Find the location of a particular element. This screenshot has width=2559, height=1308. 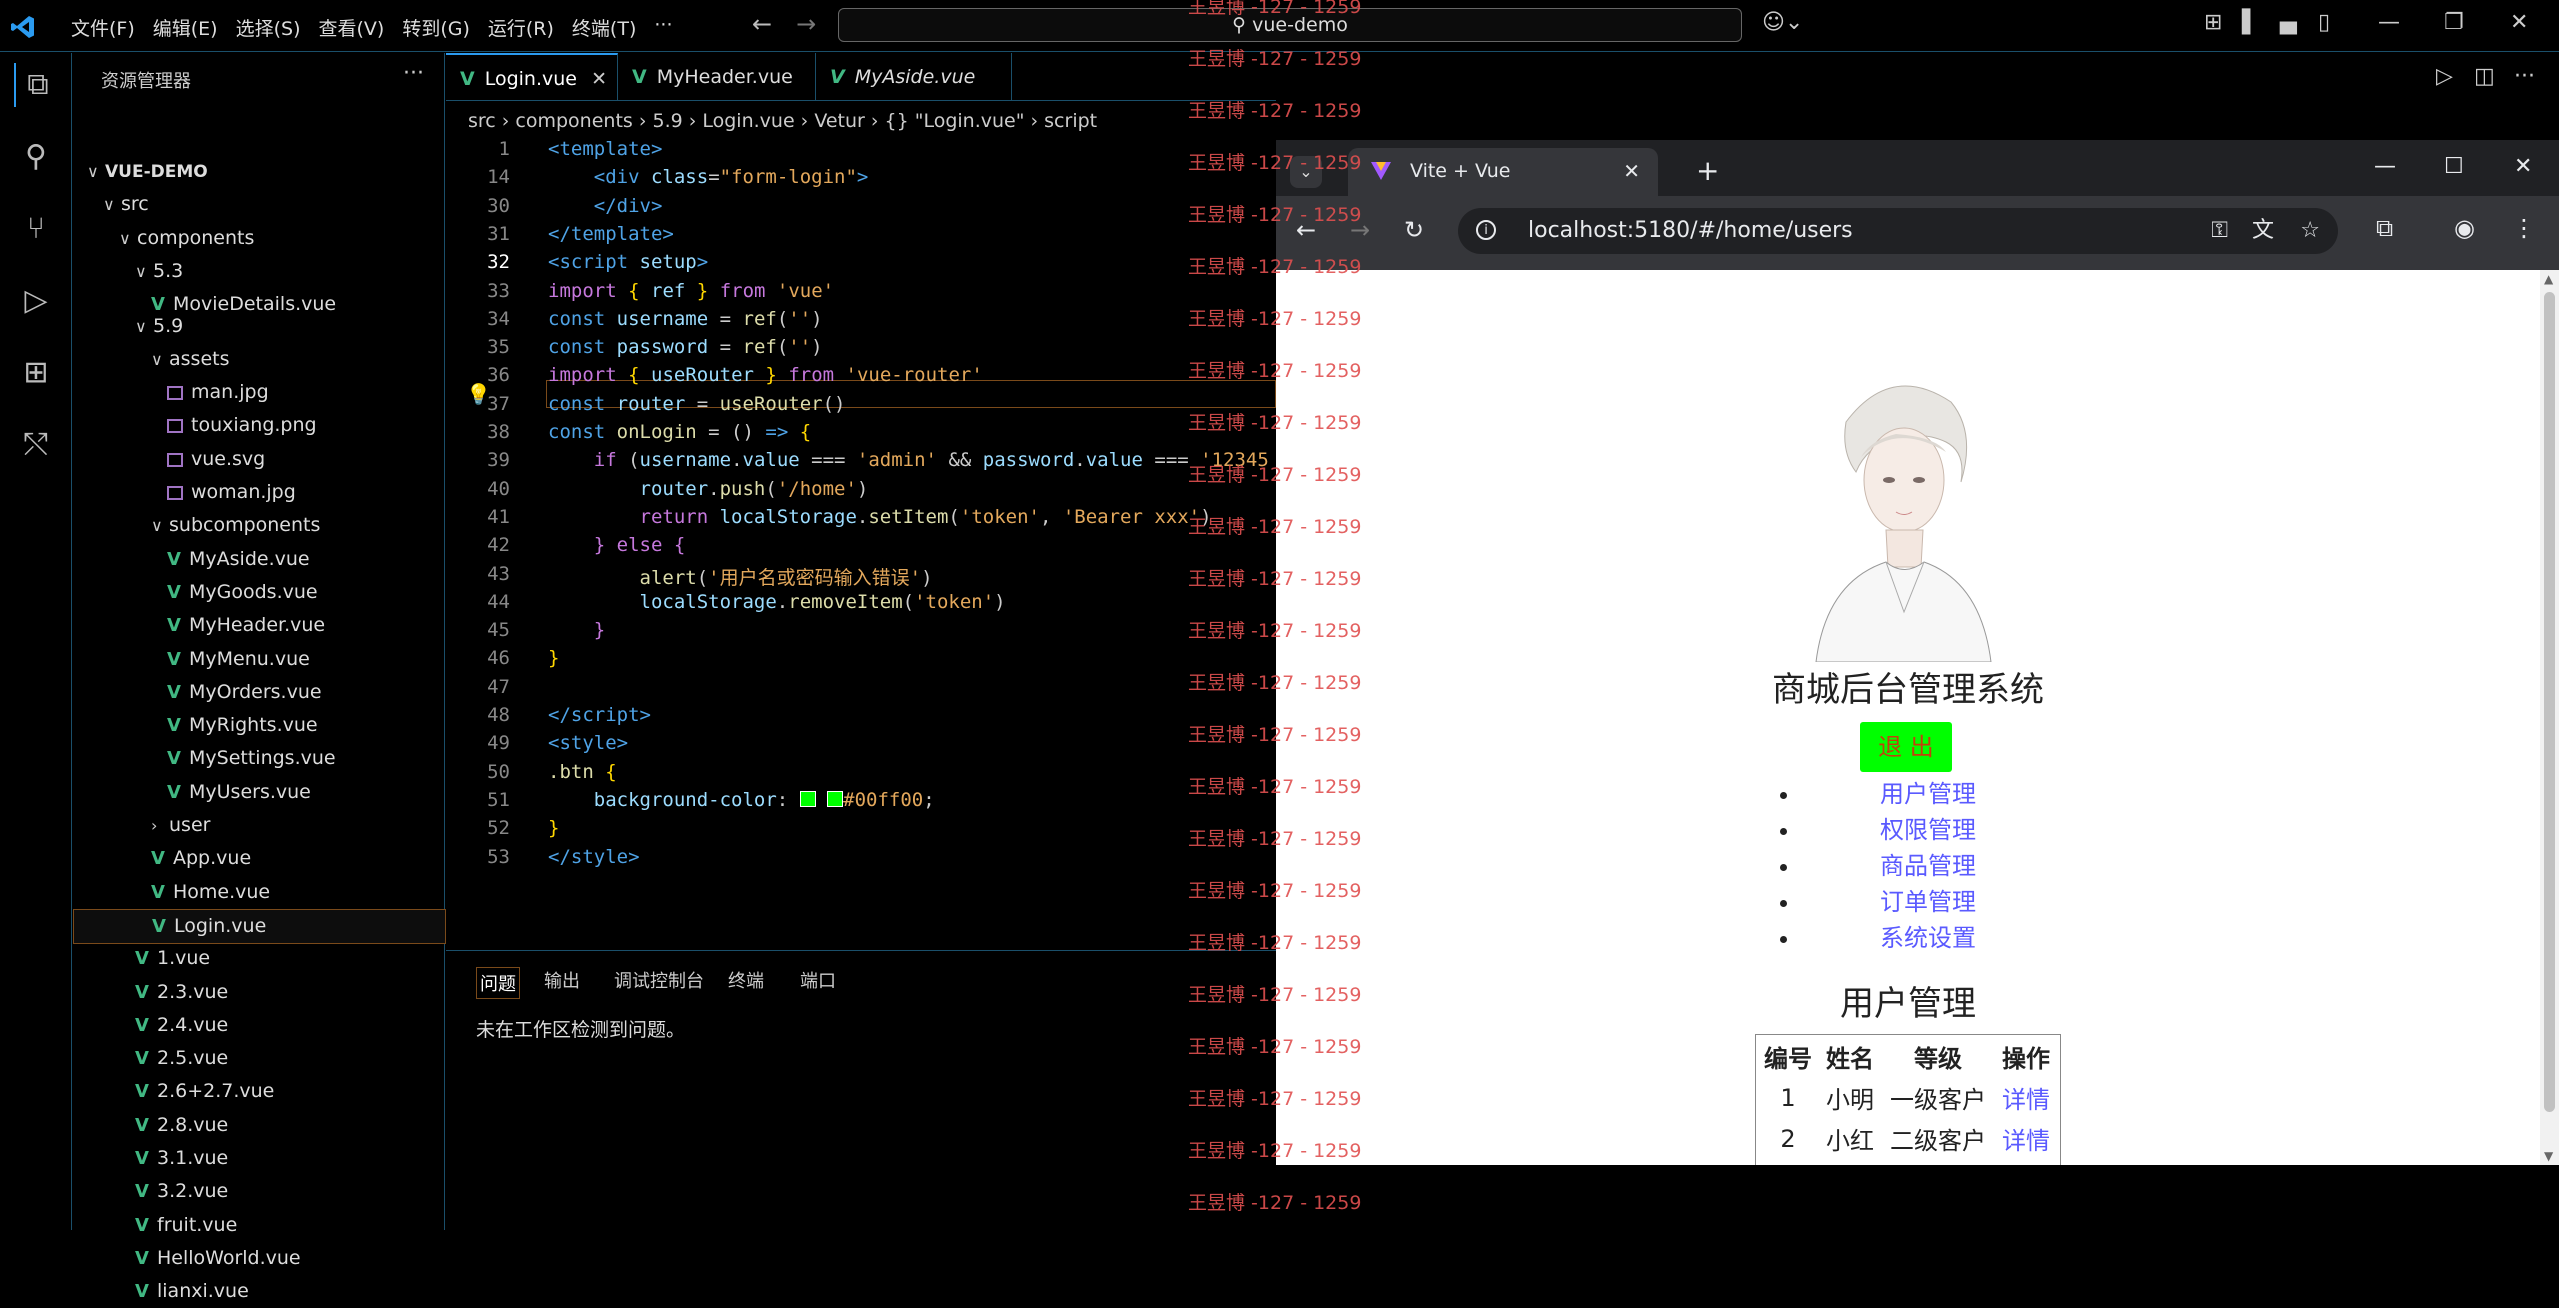

tree-file: V MyAside.vue is located at coordinates (258, 559).